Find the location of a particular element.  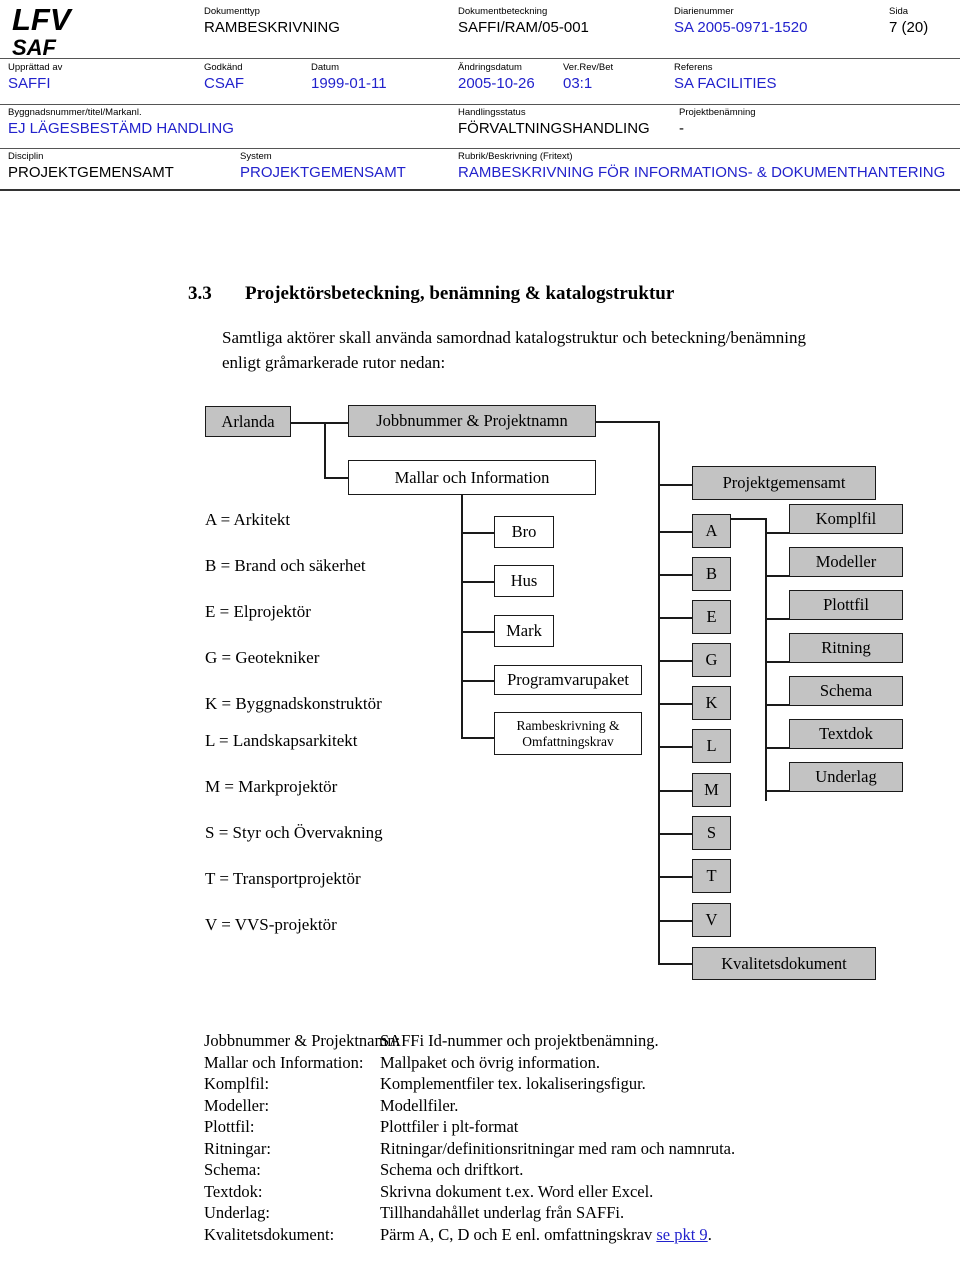

node-discipline-S: S is located at coordinates (711, 833).